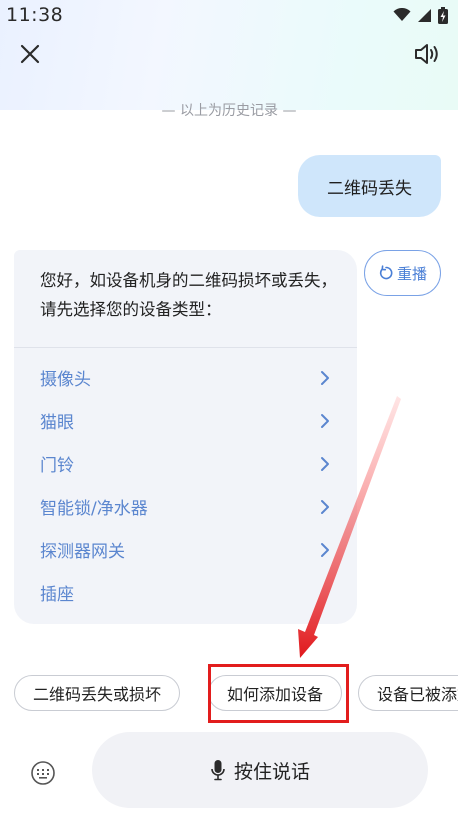 This screenshot has height=820, width=458. I want to click on hold-to-talk-label: 按住说话, so click(271, 771).